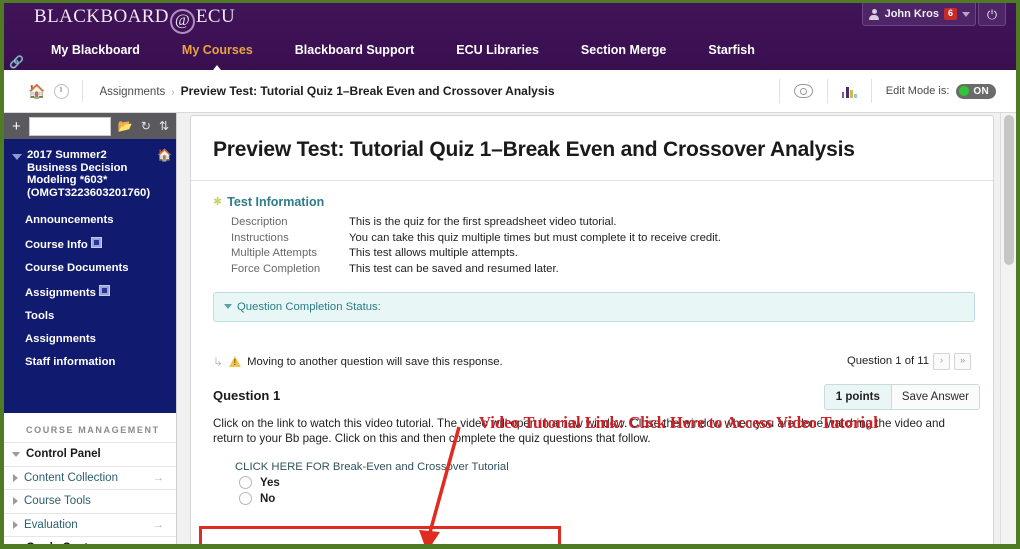 The width and height of the screenshot is (1020, 549). What do you see at coordinates (962, 361) in the screenshot?
I see `last-question-button: »` at bounding box center [962, 361].